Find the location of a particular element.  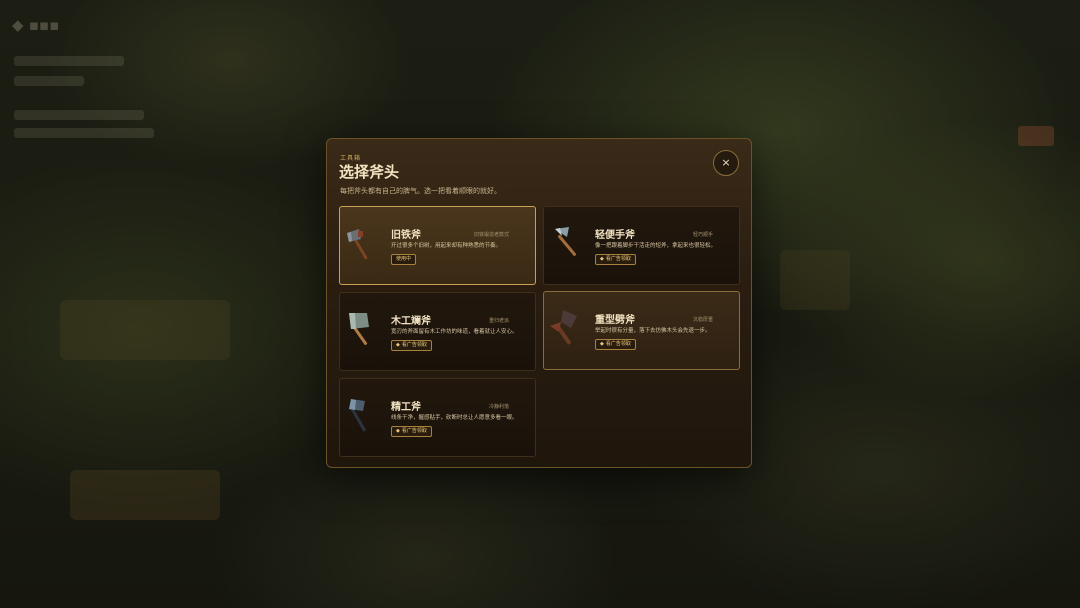

axe-card-old-iron: 旧铁斧 旧铁锻造老款式 开过很多个旧树，用起来却有种熟悉的节奏。 使用中 is located at coordinates (437, 245).